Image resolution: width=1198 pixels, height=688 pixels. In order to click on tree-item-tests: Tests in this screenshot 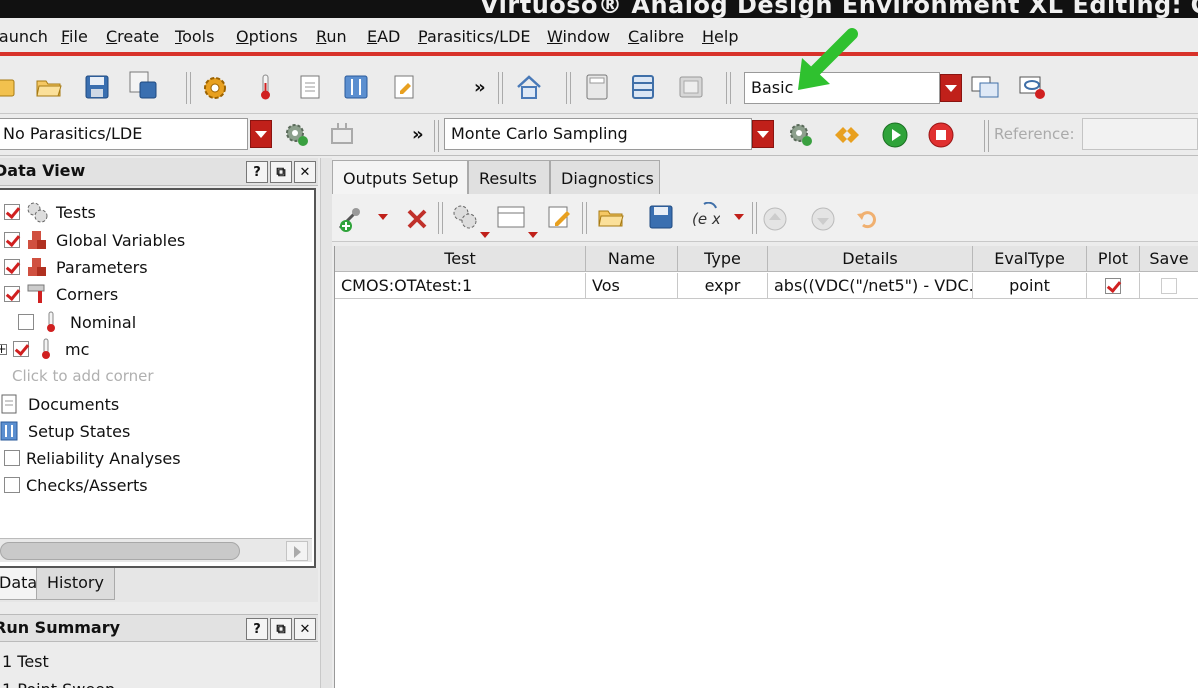, I will do `click(50, 212)`.